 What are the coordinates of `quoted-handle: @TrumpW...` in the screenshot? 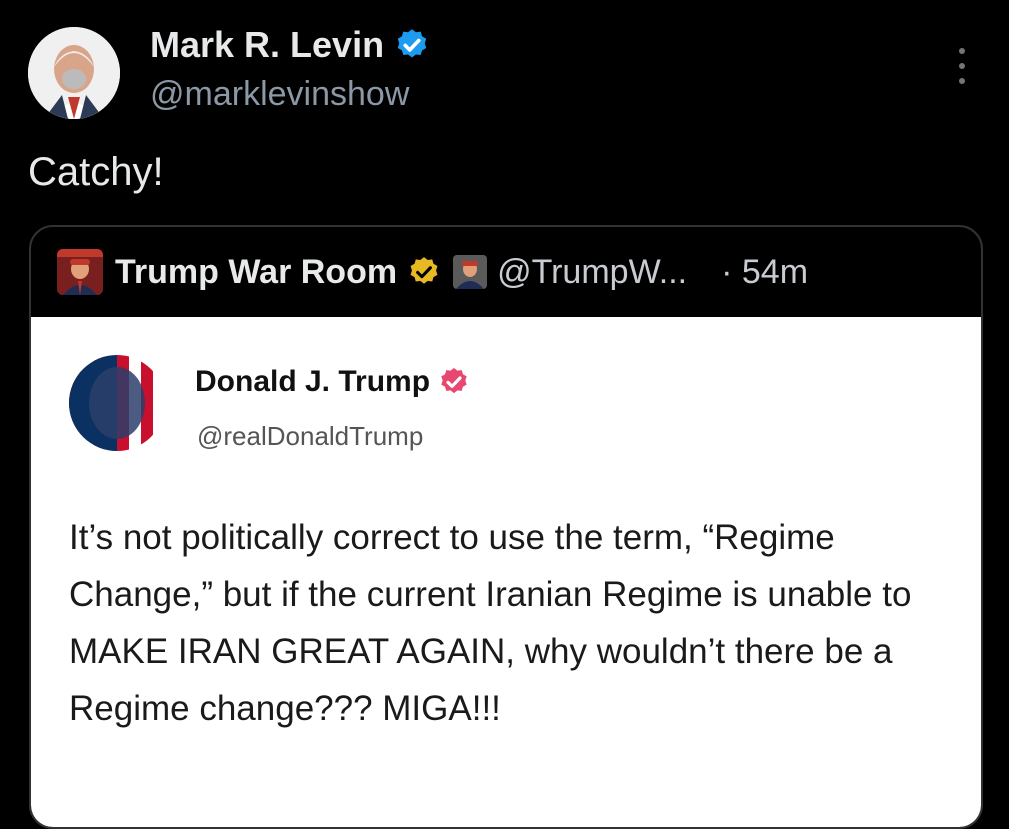 It's located at (592, 272).